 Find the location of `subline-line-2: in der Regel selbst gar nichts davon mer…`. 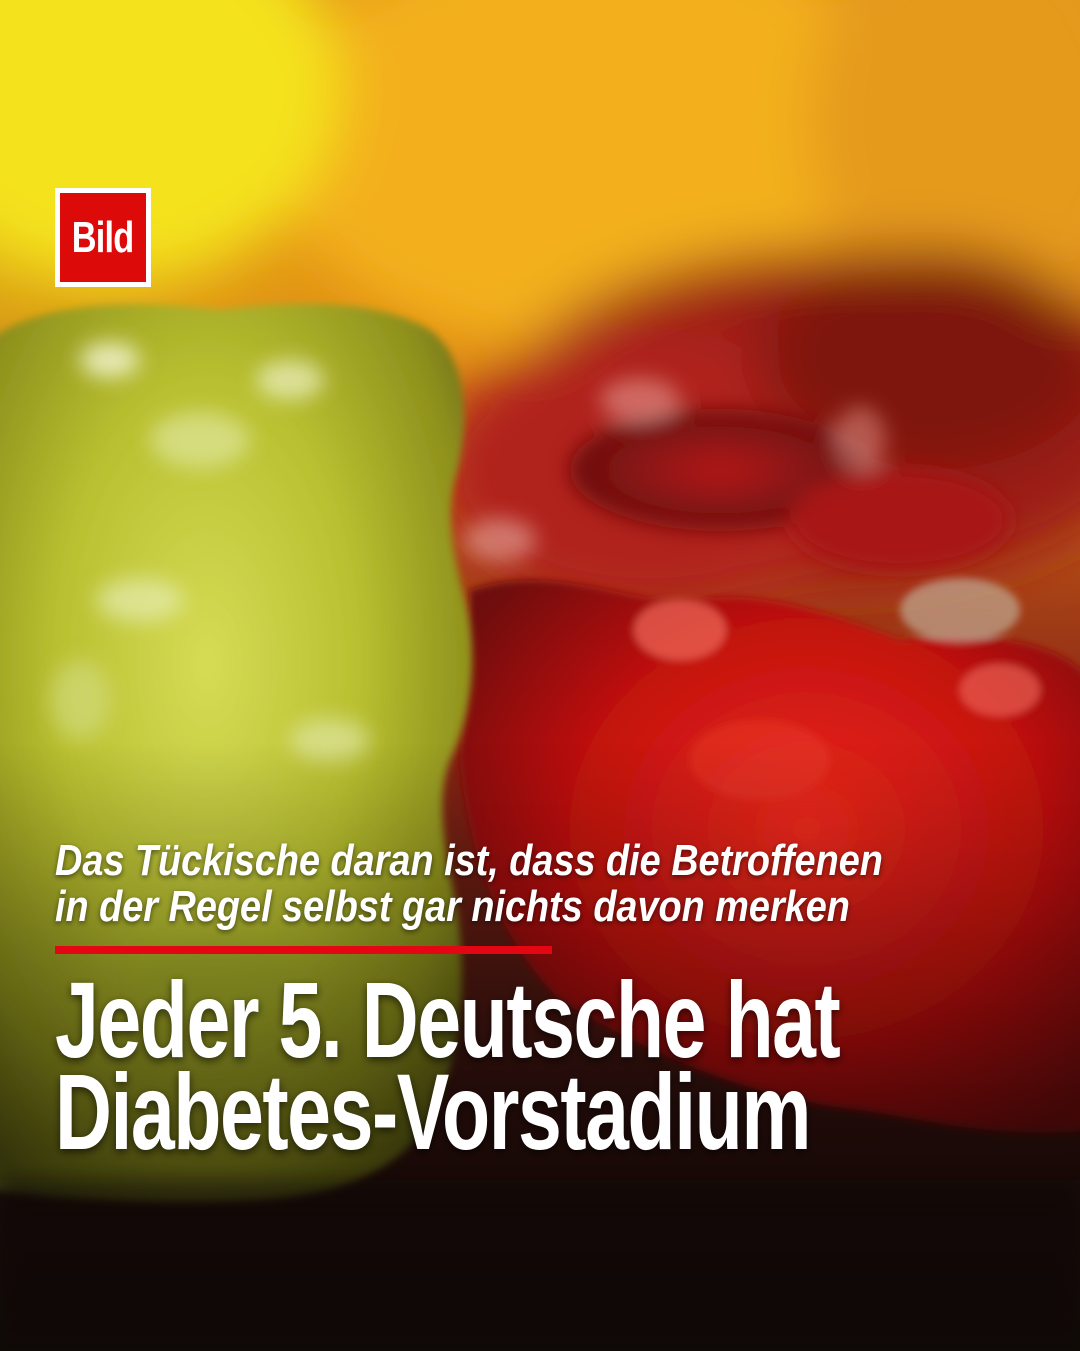

subline-line-2: in der Regel selbst gar nichts davon mer… is located at coordinates (452, 906).